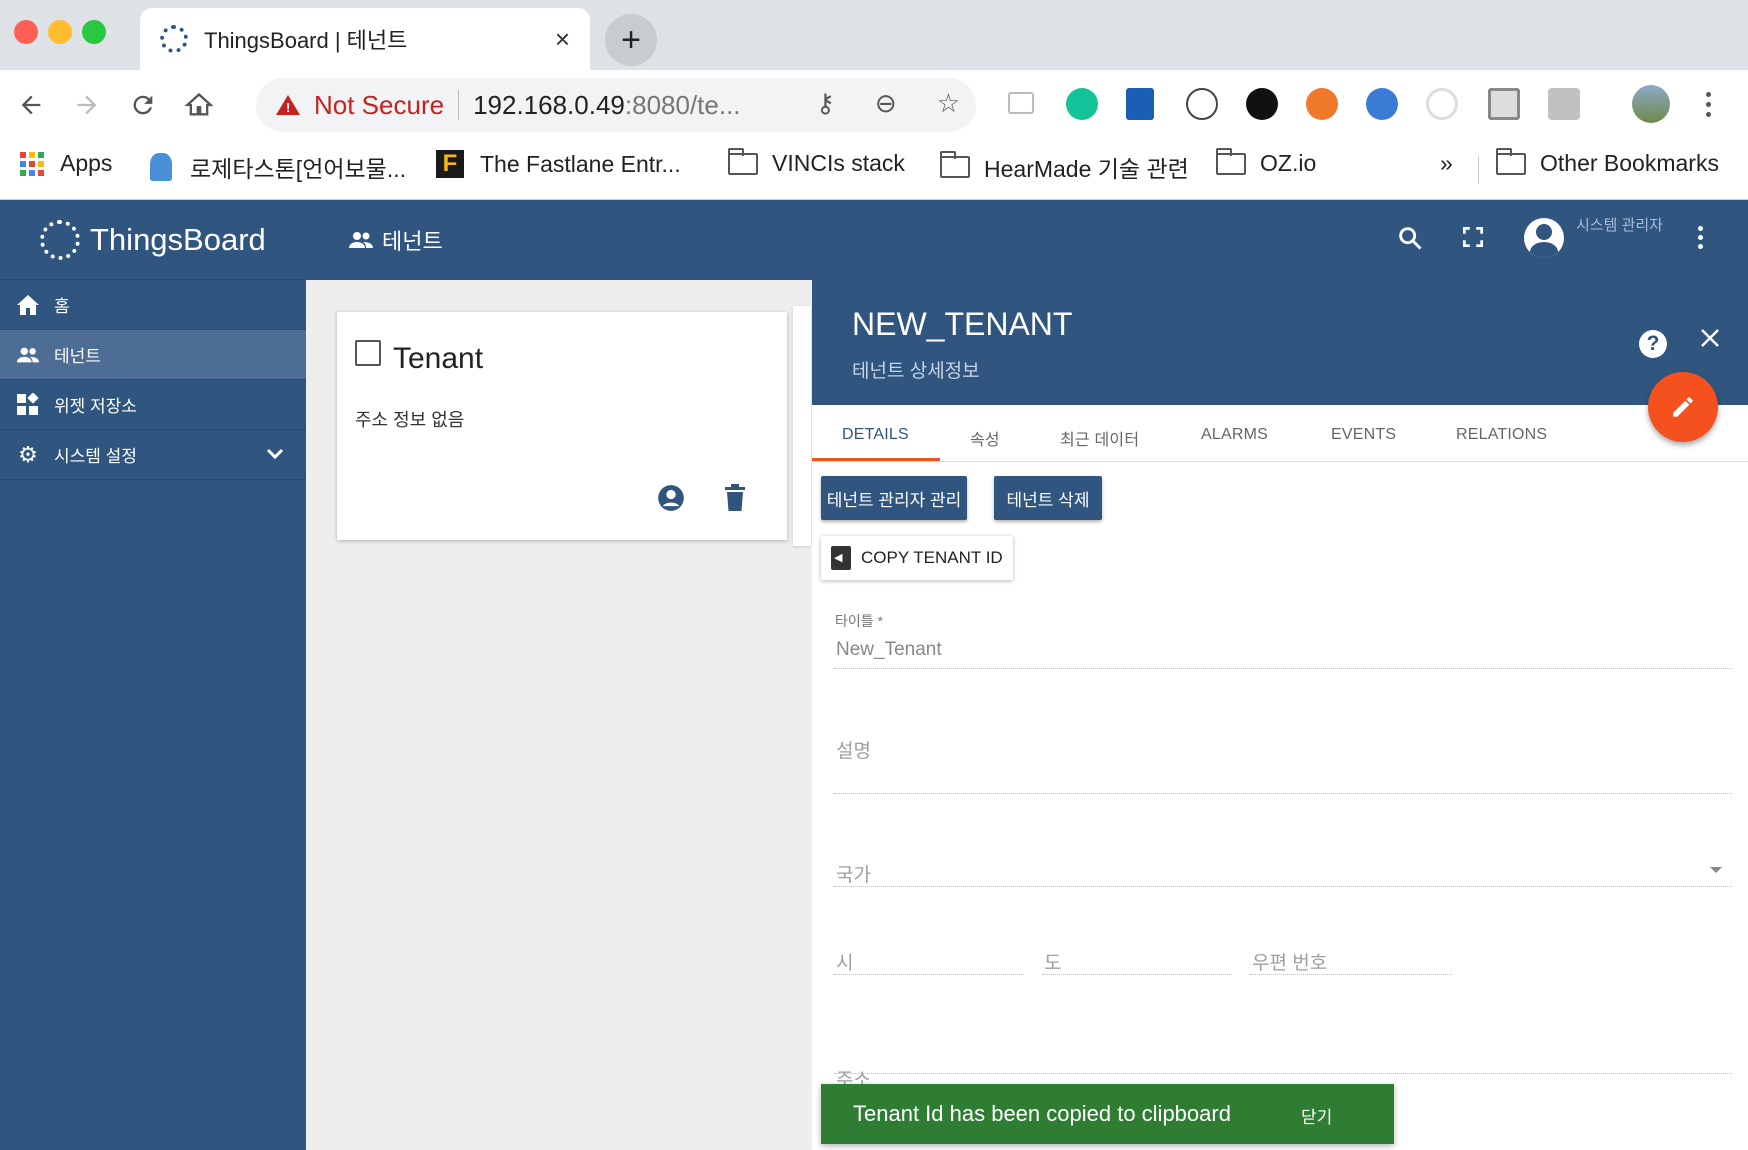 This screenshot has width=1748, height=1150. Describe the element at coordinates (1501, 435) in the screenshot. I see `tab-relations: RELATIONS` at that location.